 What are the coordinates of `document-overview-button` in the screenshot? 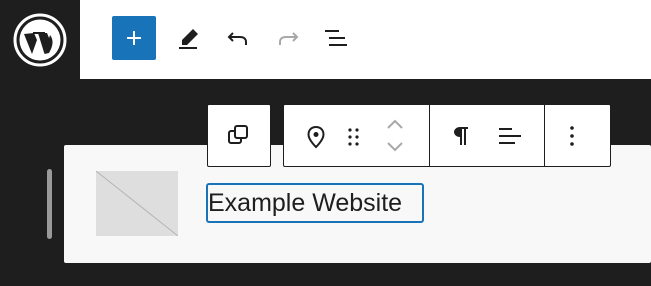 It's located at (336, 38).